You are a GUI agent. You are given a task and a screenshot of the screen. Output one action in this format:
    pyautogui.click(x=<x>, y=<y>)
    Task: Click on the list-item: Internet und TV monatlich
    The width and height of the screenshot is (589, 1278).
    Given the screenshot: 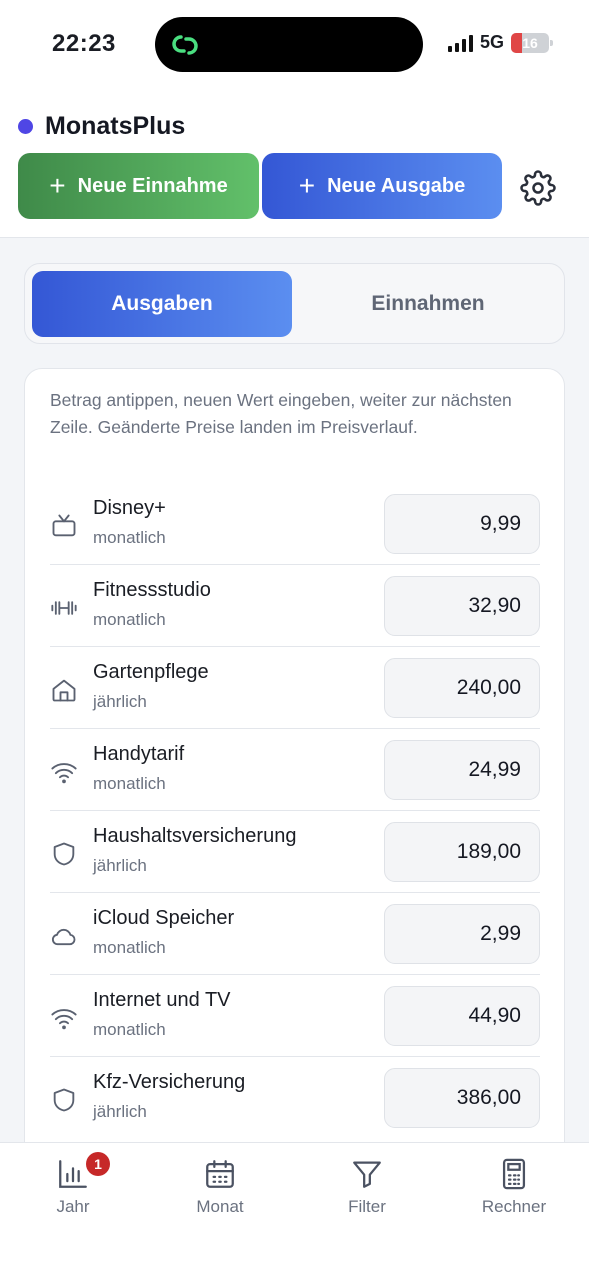 What is the action you would take?
    pyautogui.click(x=295, y=1016)
    